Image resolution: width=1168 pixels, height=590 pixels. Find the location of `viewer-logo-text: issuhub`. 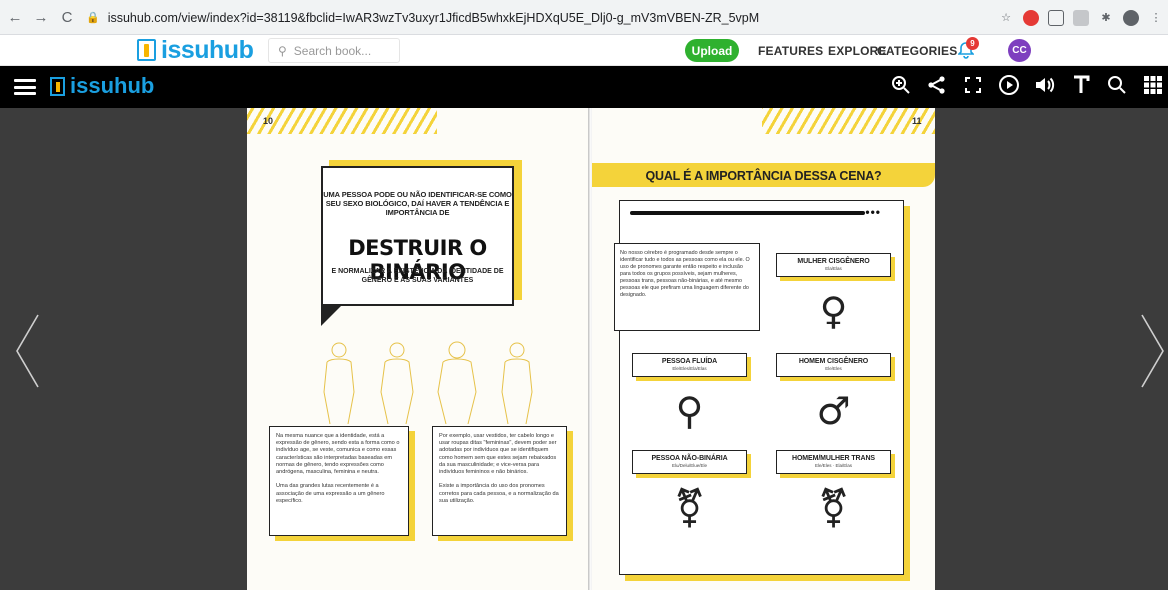

viewer-logo-text: issuhub is located at coordinates (112, 85).